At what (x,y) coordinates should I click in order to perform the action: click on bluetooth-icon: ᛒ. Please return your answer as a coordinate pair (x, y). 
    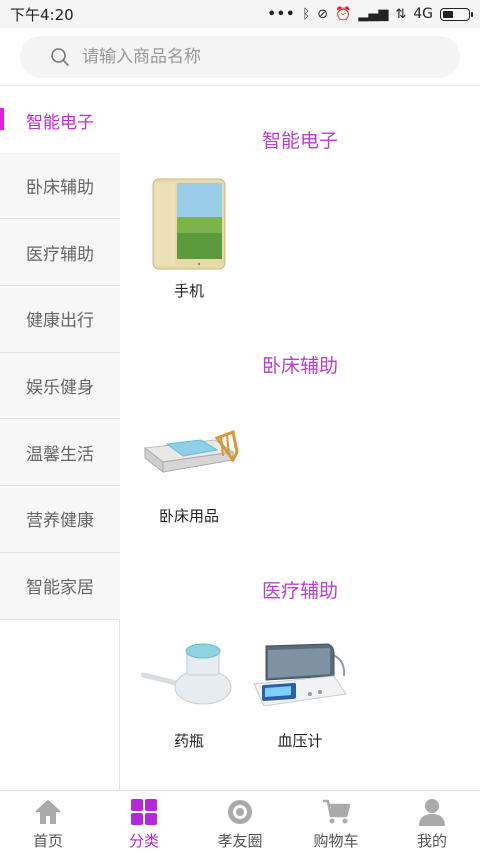
    Looking at the image, I should click on (306, 14).